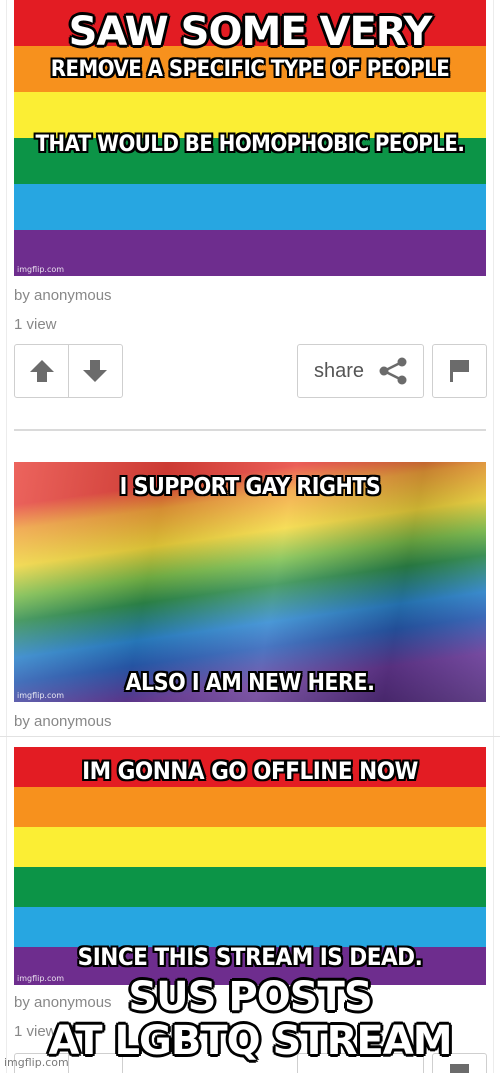  I want to click on post-views: 1 view, so click(35, 324).